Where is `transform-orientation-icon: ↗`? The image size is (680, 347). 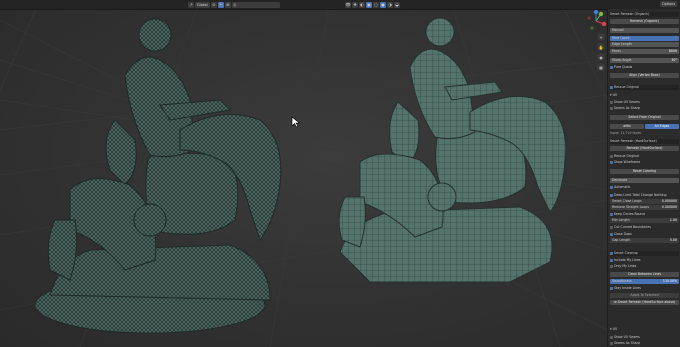
transform-orientation-icon: ↗ is located at coordinates (191, 4).